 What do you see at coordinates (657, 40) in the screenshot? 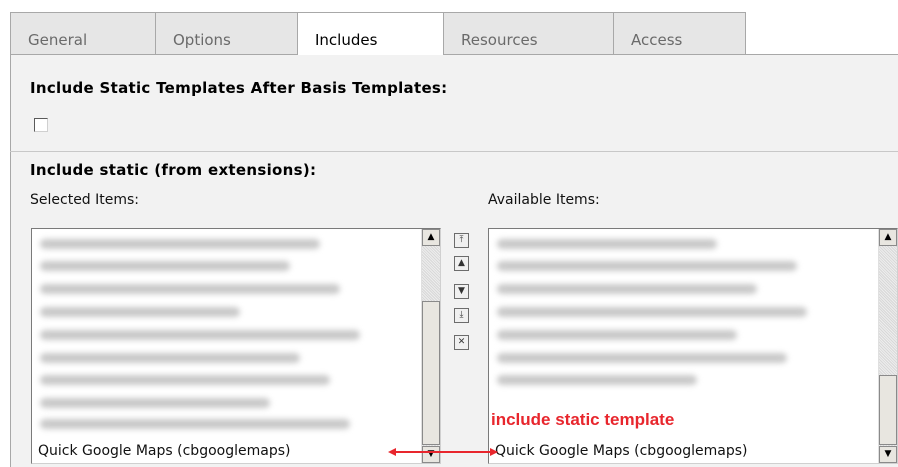
I see `tab-label: Access` at bounding box center [657, 40].